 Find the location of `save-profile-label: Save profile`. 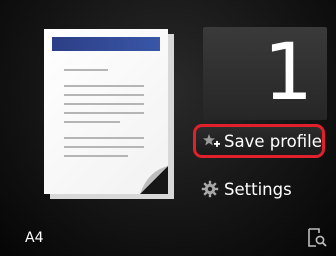

save-profile-label: Save profile is located at coordinates (273, 141).